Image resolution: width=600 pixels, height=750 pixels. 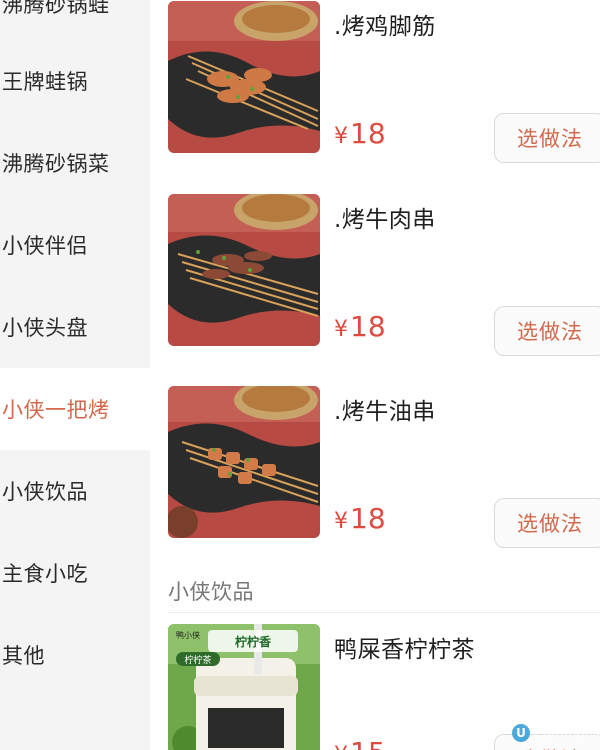 I want to click on sidebar-item-frog-claypot: 沸腾砂锅蛙, so click(x=75, y=22).